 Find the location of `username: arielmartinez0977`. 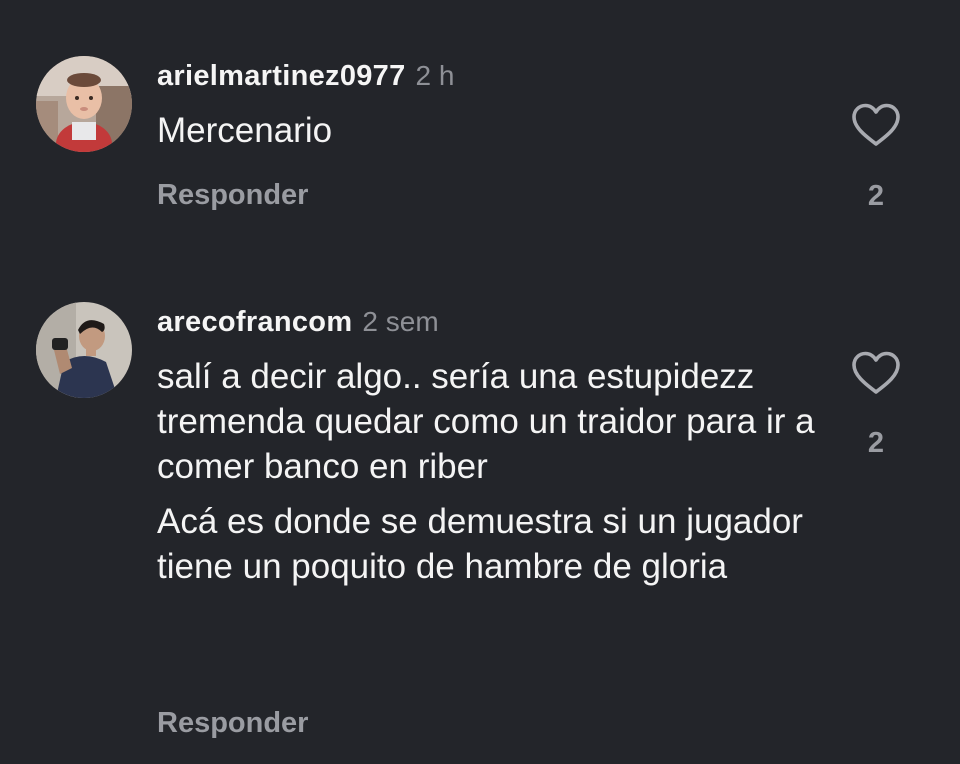

username: arielmartinez0977 is located at coordinates (281, 76).